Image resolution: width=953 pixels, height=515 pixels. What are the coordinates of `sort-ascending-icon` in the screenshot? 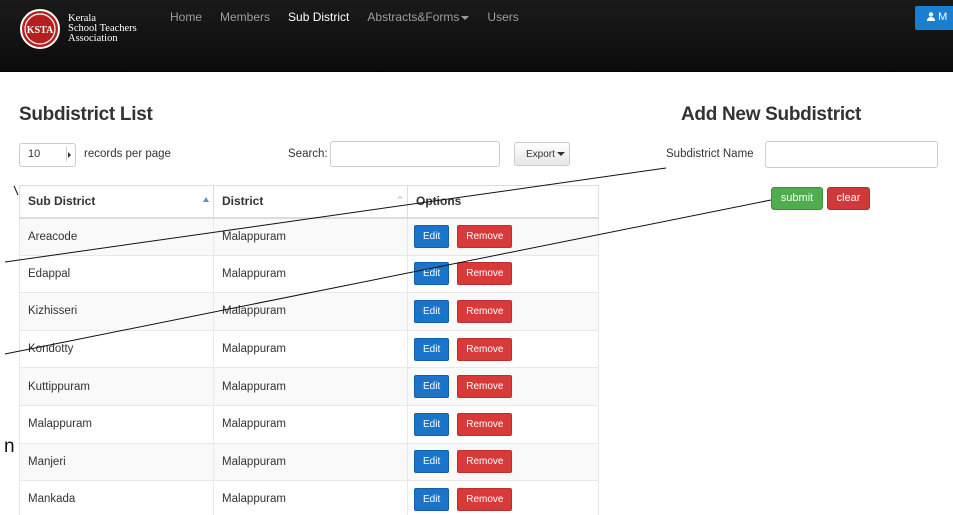 It's located at (206, 199).